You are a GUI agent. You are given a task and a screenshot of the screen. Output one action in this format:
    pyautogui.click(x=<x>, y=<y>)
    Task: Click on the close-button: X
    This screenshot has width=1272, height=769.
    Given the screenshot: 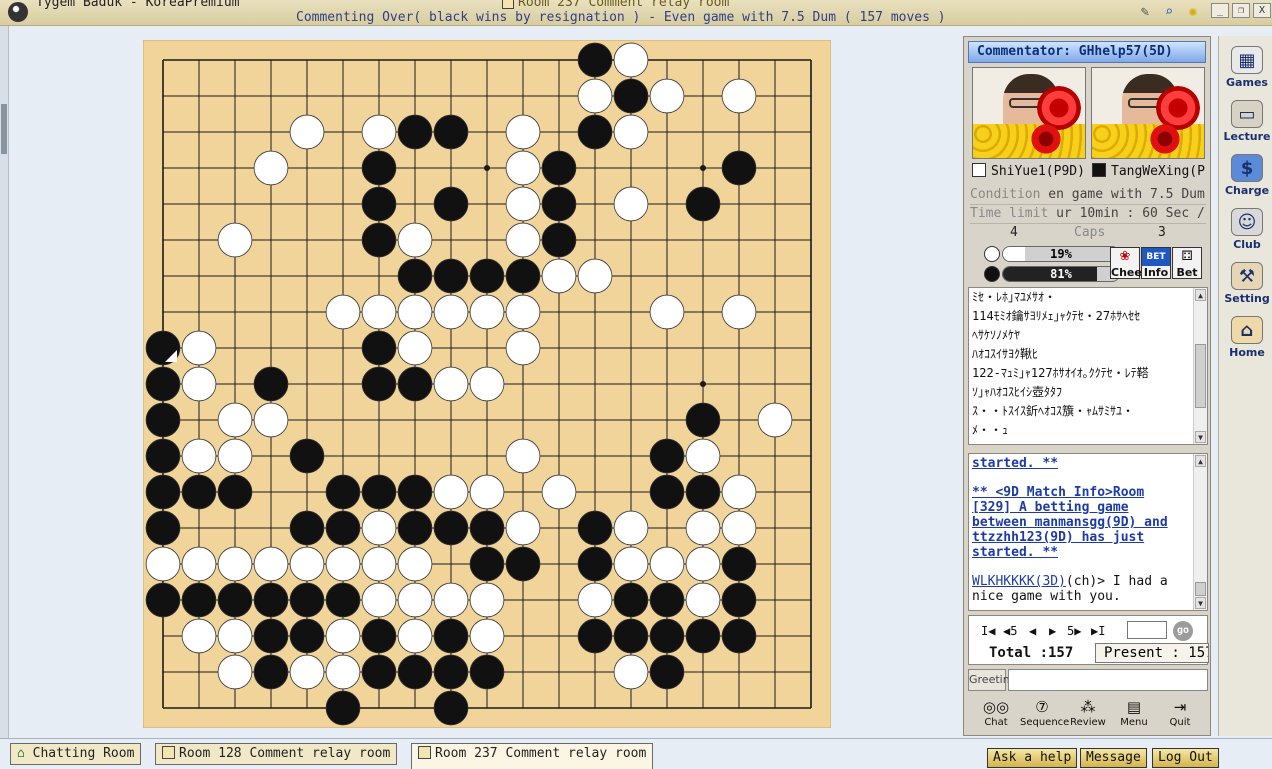 What is the action you would take?
    pyautogui.click(x=1262, y=10)
    